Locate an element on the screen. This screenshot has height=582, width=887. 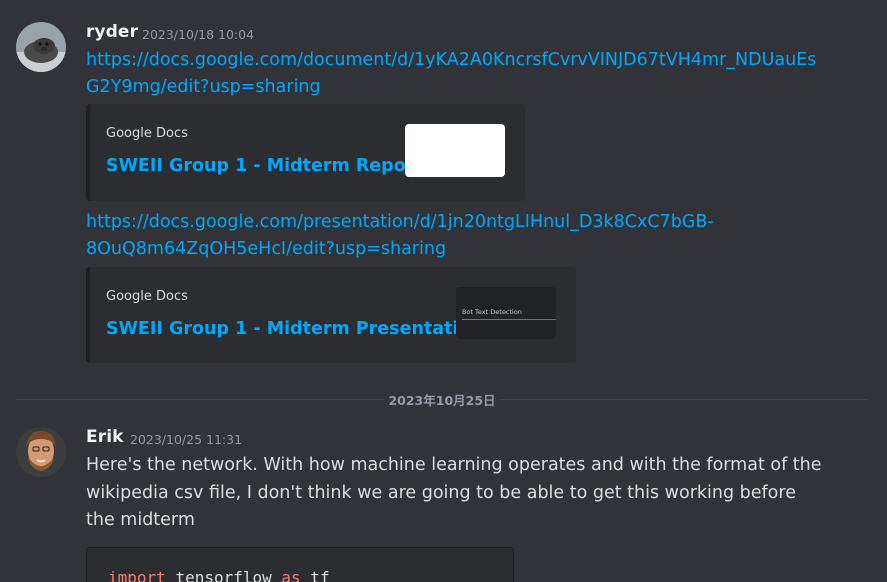
thumbnail-text: Bot Text Detection is located at coordinates (492, 312).